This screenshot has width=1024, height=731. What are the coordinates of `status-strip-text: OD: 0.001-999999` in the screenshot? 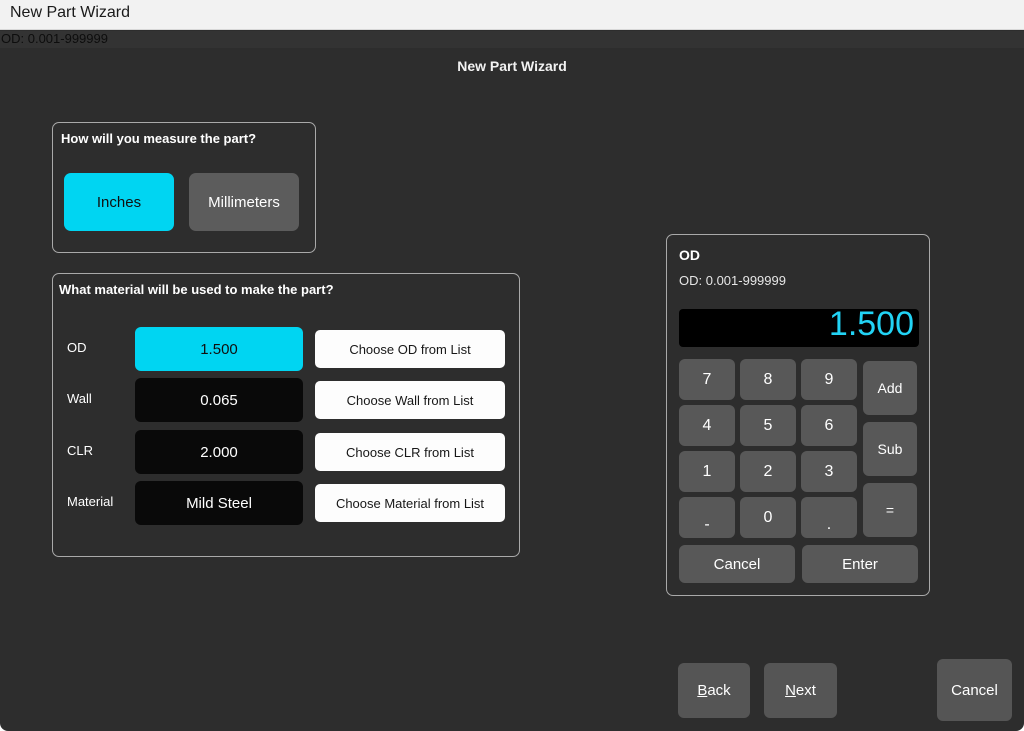 It's located at (54, 38).